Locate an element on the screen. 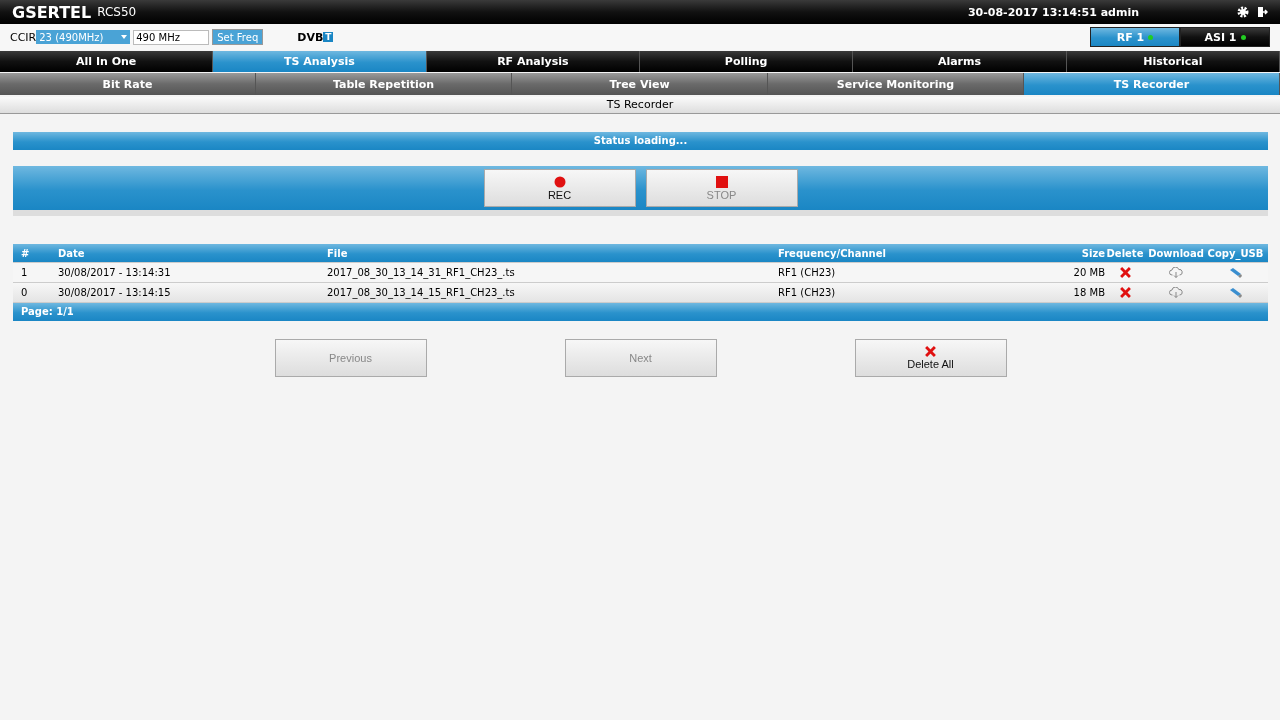 The height and width of the screenshot is (720, 1280). column-header: Copy_USB is located at coordinates (1235, 253).